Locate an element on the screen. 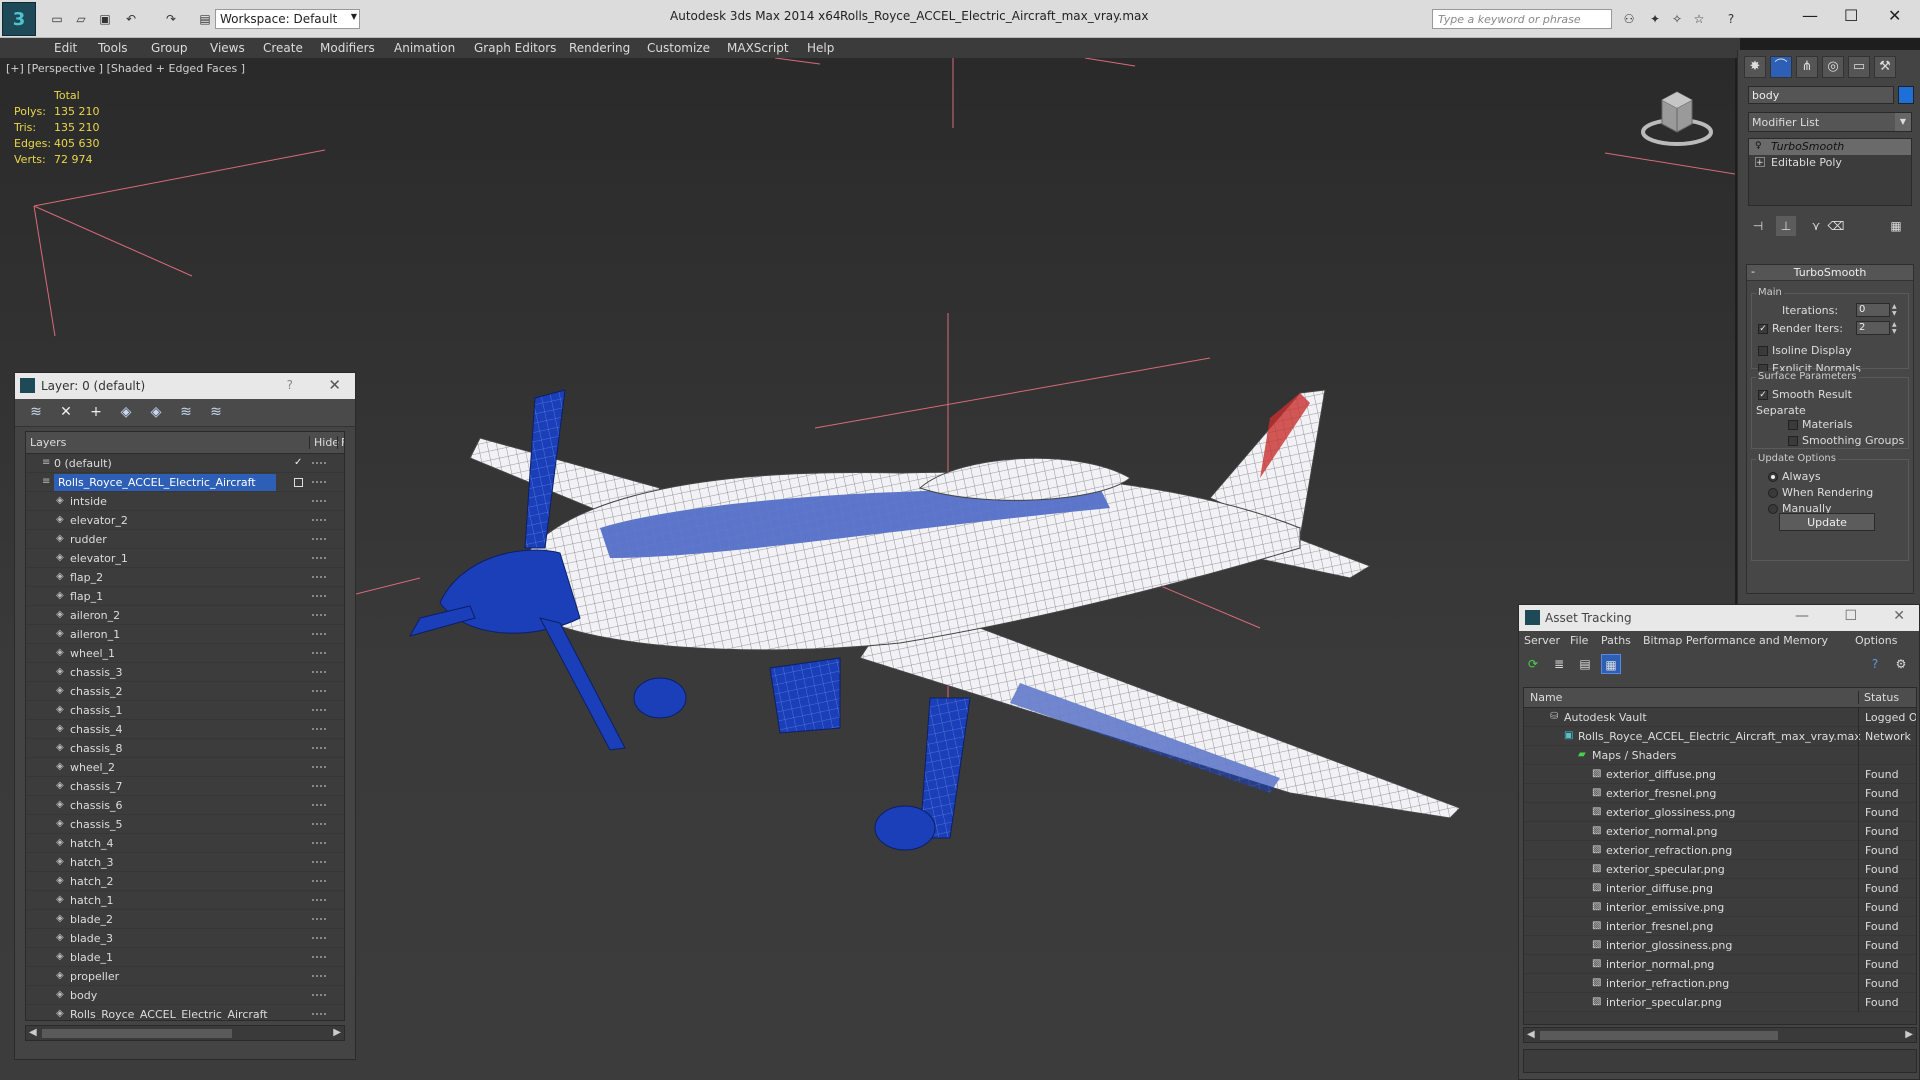 The image size is (1920, 1080). utilities-tab-icon: ⚒ is located at coordinates (1885, 67).